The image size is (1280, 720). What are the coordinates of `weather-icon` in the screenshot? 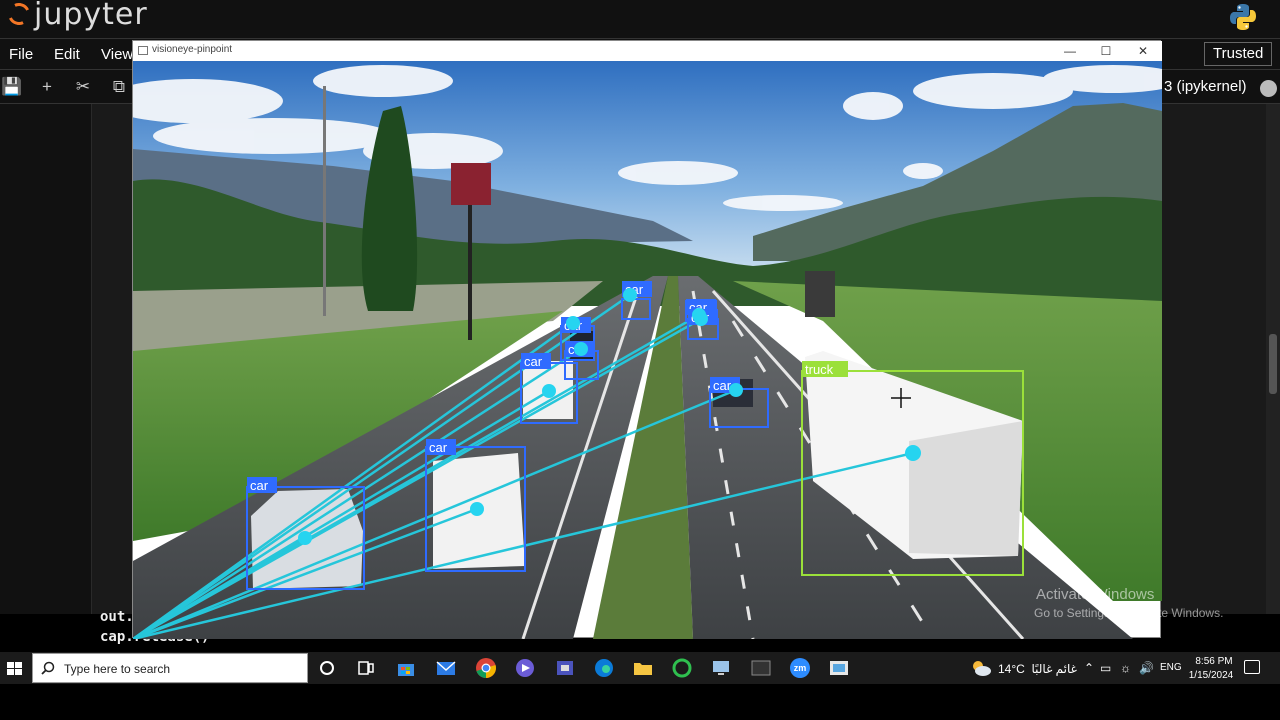 It's located at (981, 668).